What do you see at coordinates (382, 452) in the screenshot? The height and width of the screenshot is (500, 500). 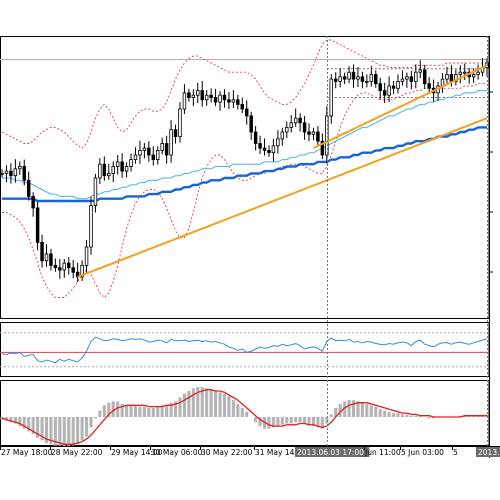 I see `time-axis-label-text: Jun 11:00` at bounding box center [382, 452].